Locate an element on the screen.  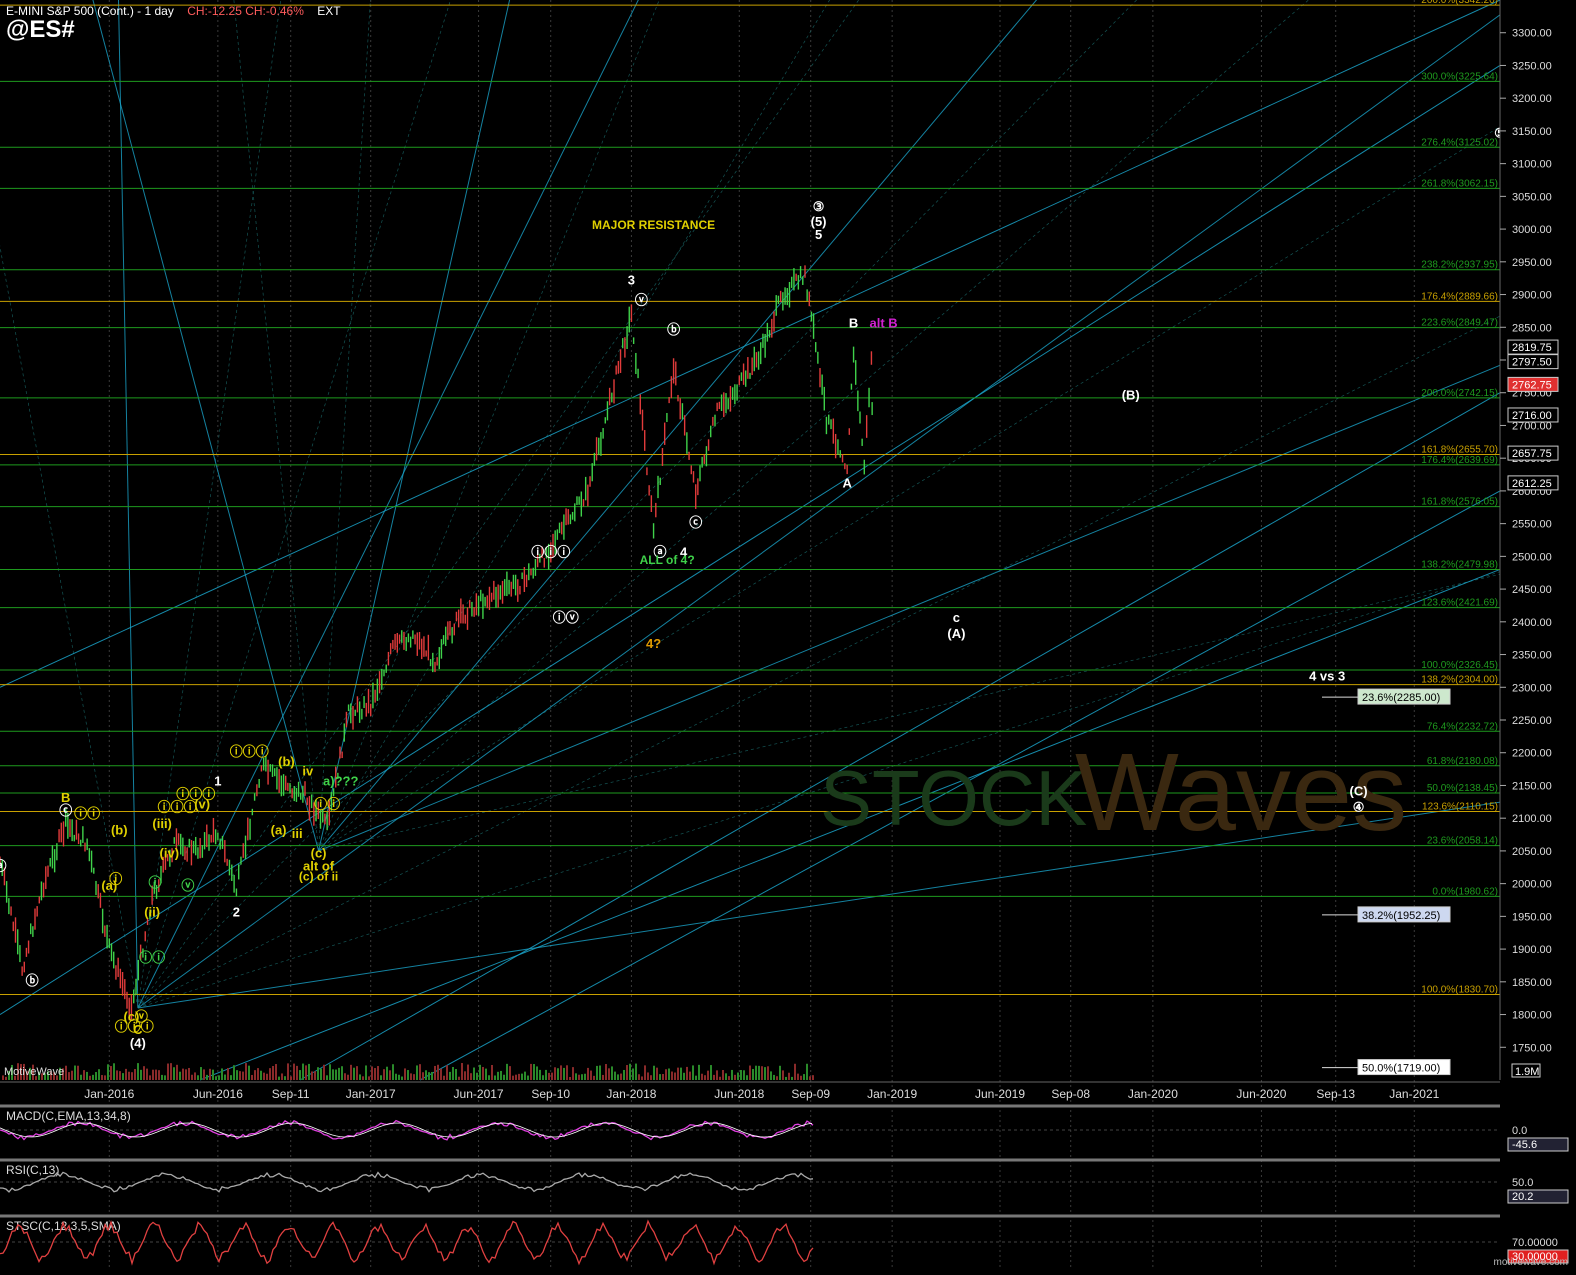
wave-annotation: 5 is located at coordinates (818, 234).